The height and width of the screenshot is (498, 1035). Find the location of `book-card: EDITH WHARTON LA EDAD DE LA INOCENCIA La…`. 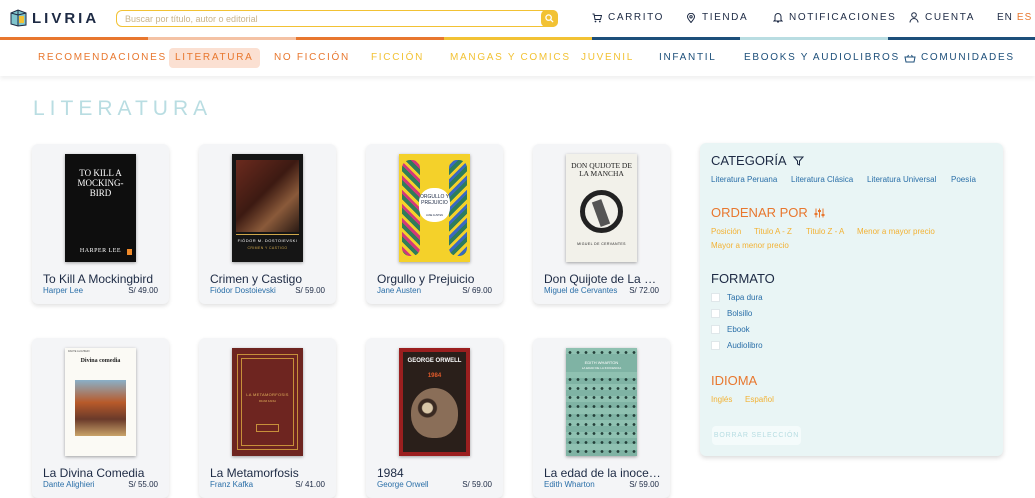

book-card: EDITH WHARTON LA EDAD DE LA INOCENCIA La… is located at coordinates (601, 418).